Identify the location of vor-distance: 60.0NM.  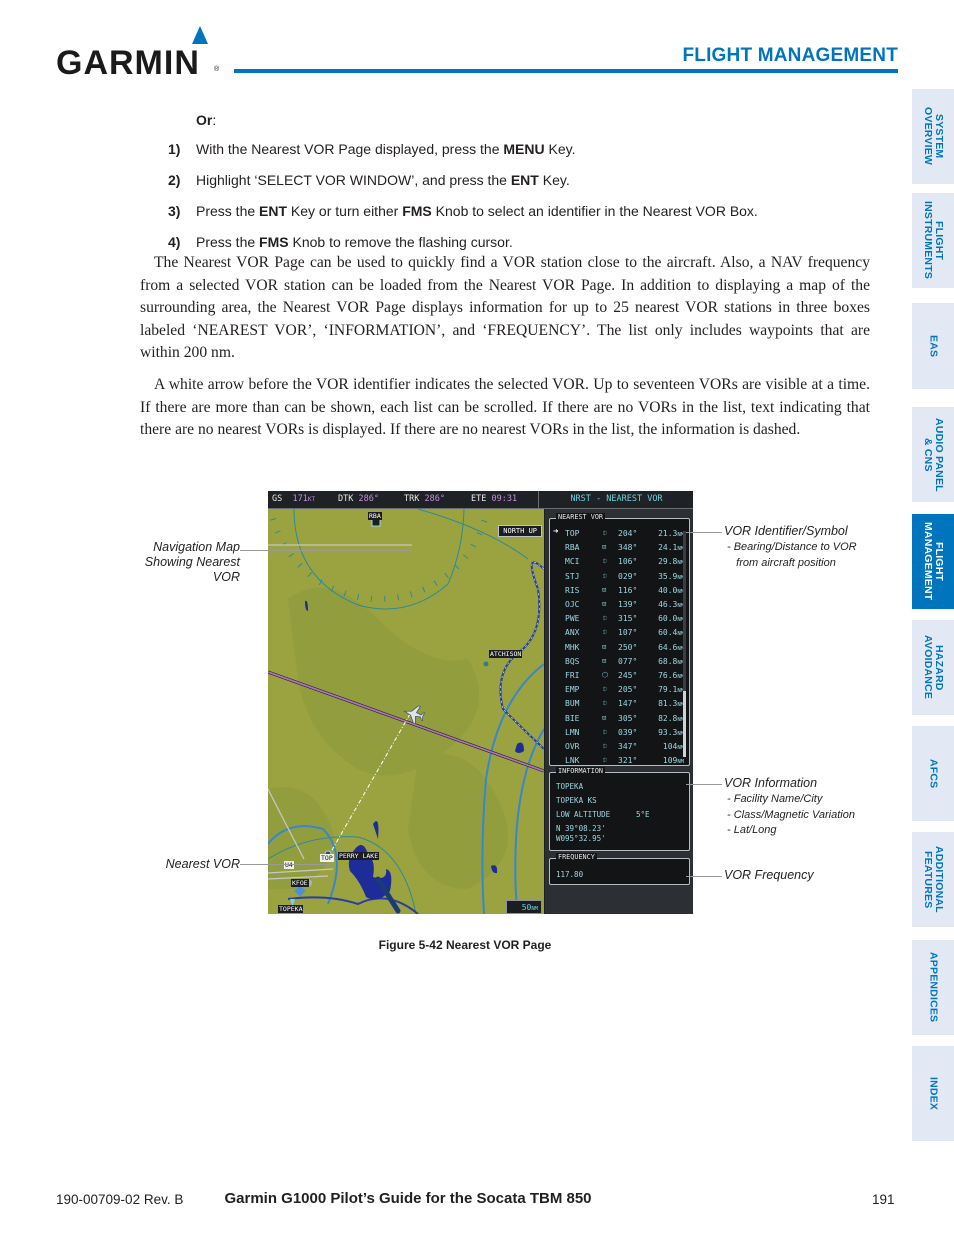
(671, 618).